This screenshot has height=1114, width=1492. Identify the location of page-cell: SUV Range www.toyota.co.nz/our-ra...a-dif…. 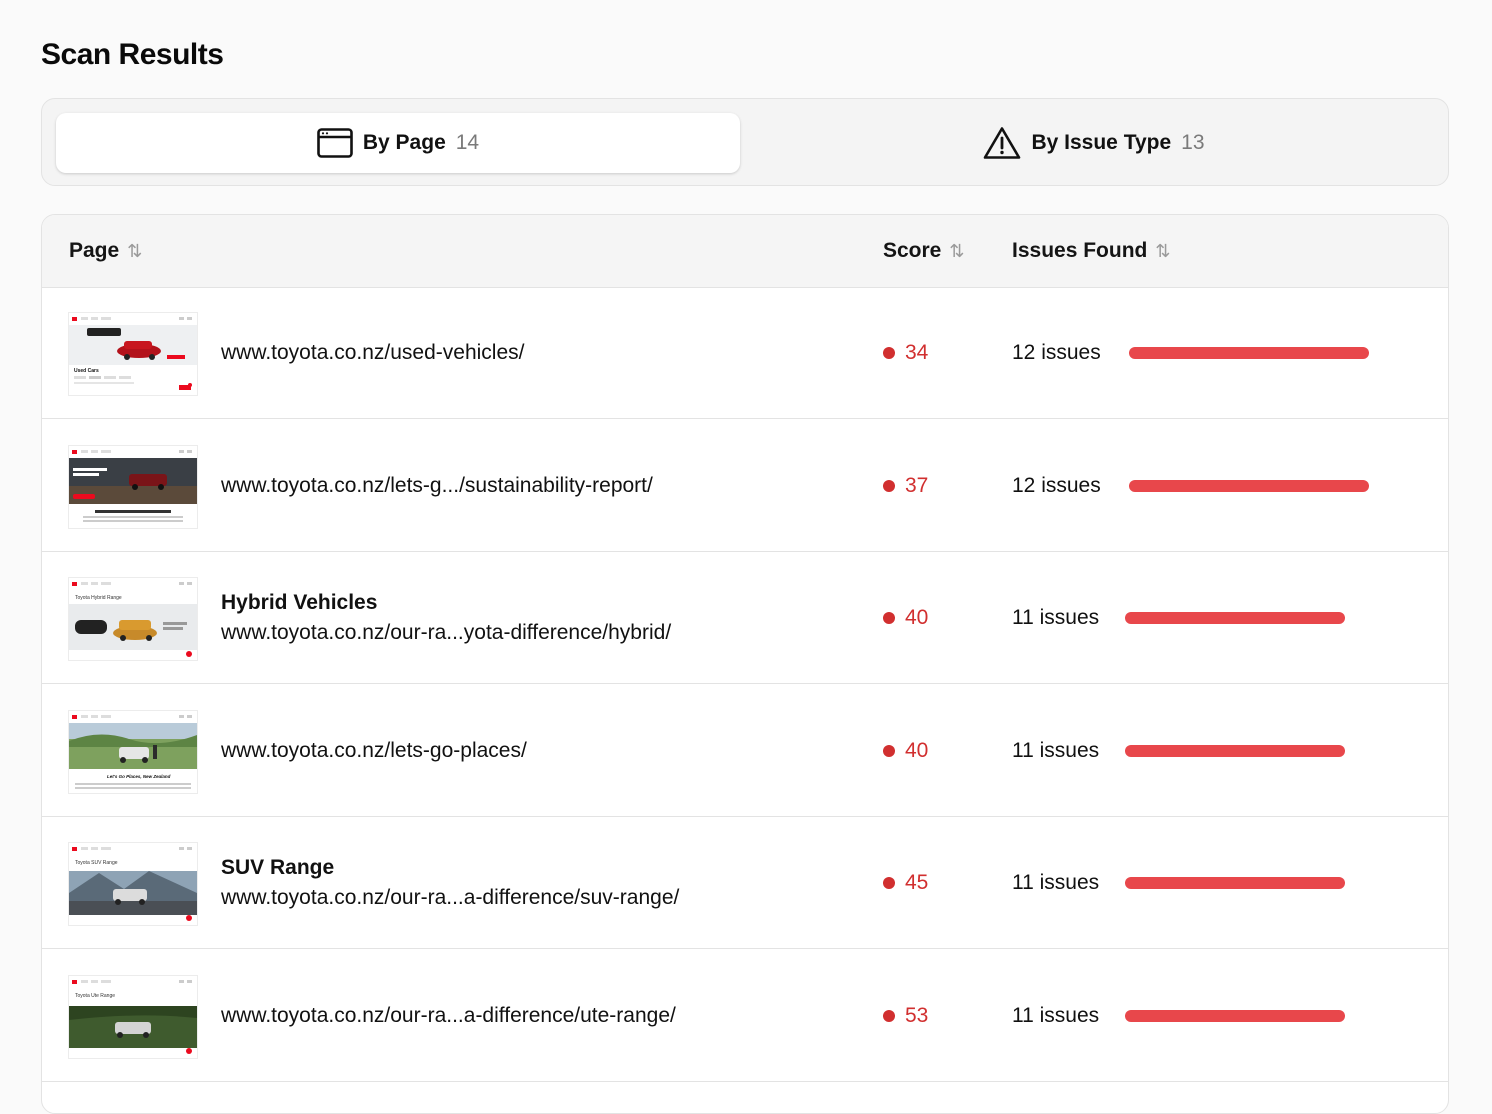
(450, 883).